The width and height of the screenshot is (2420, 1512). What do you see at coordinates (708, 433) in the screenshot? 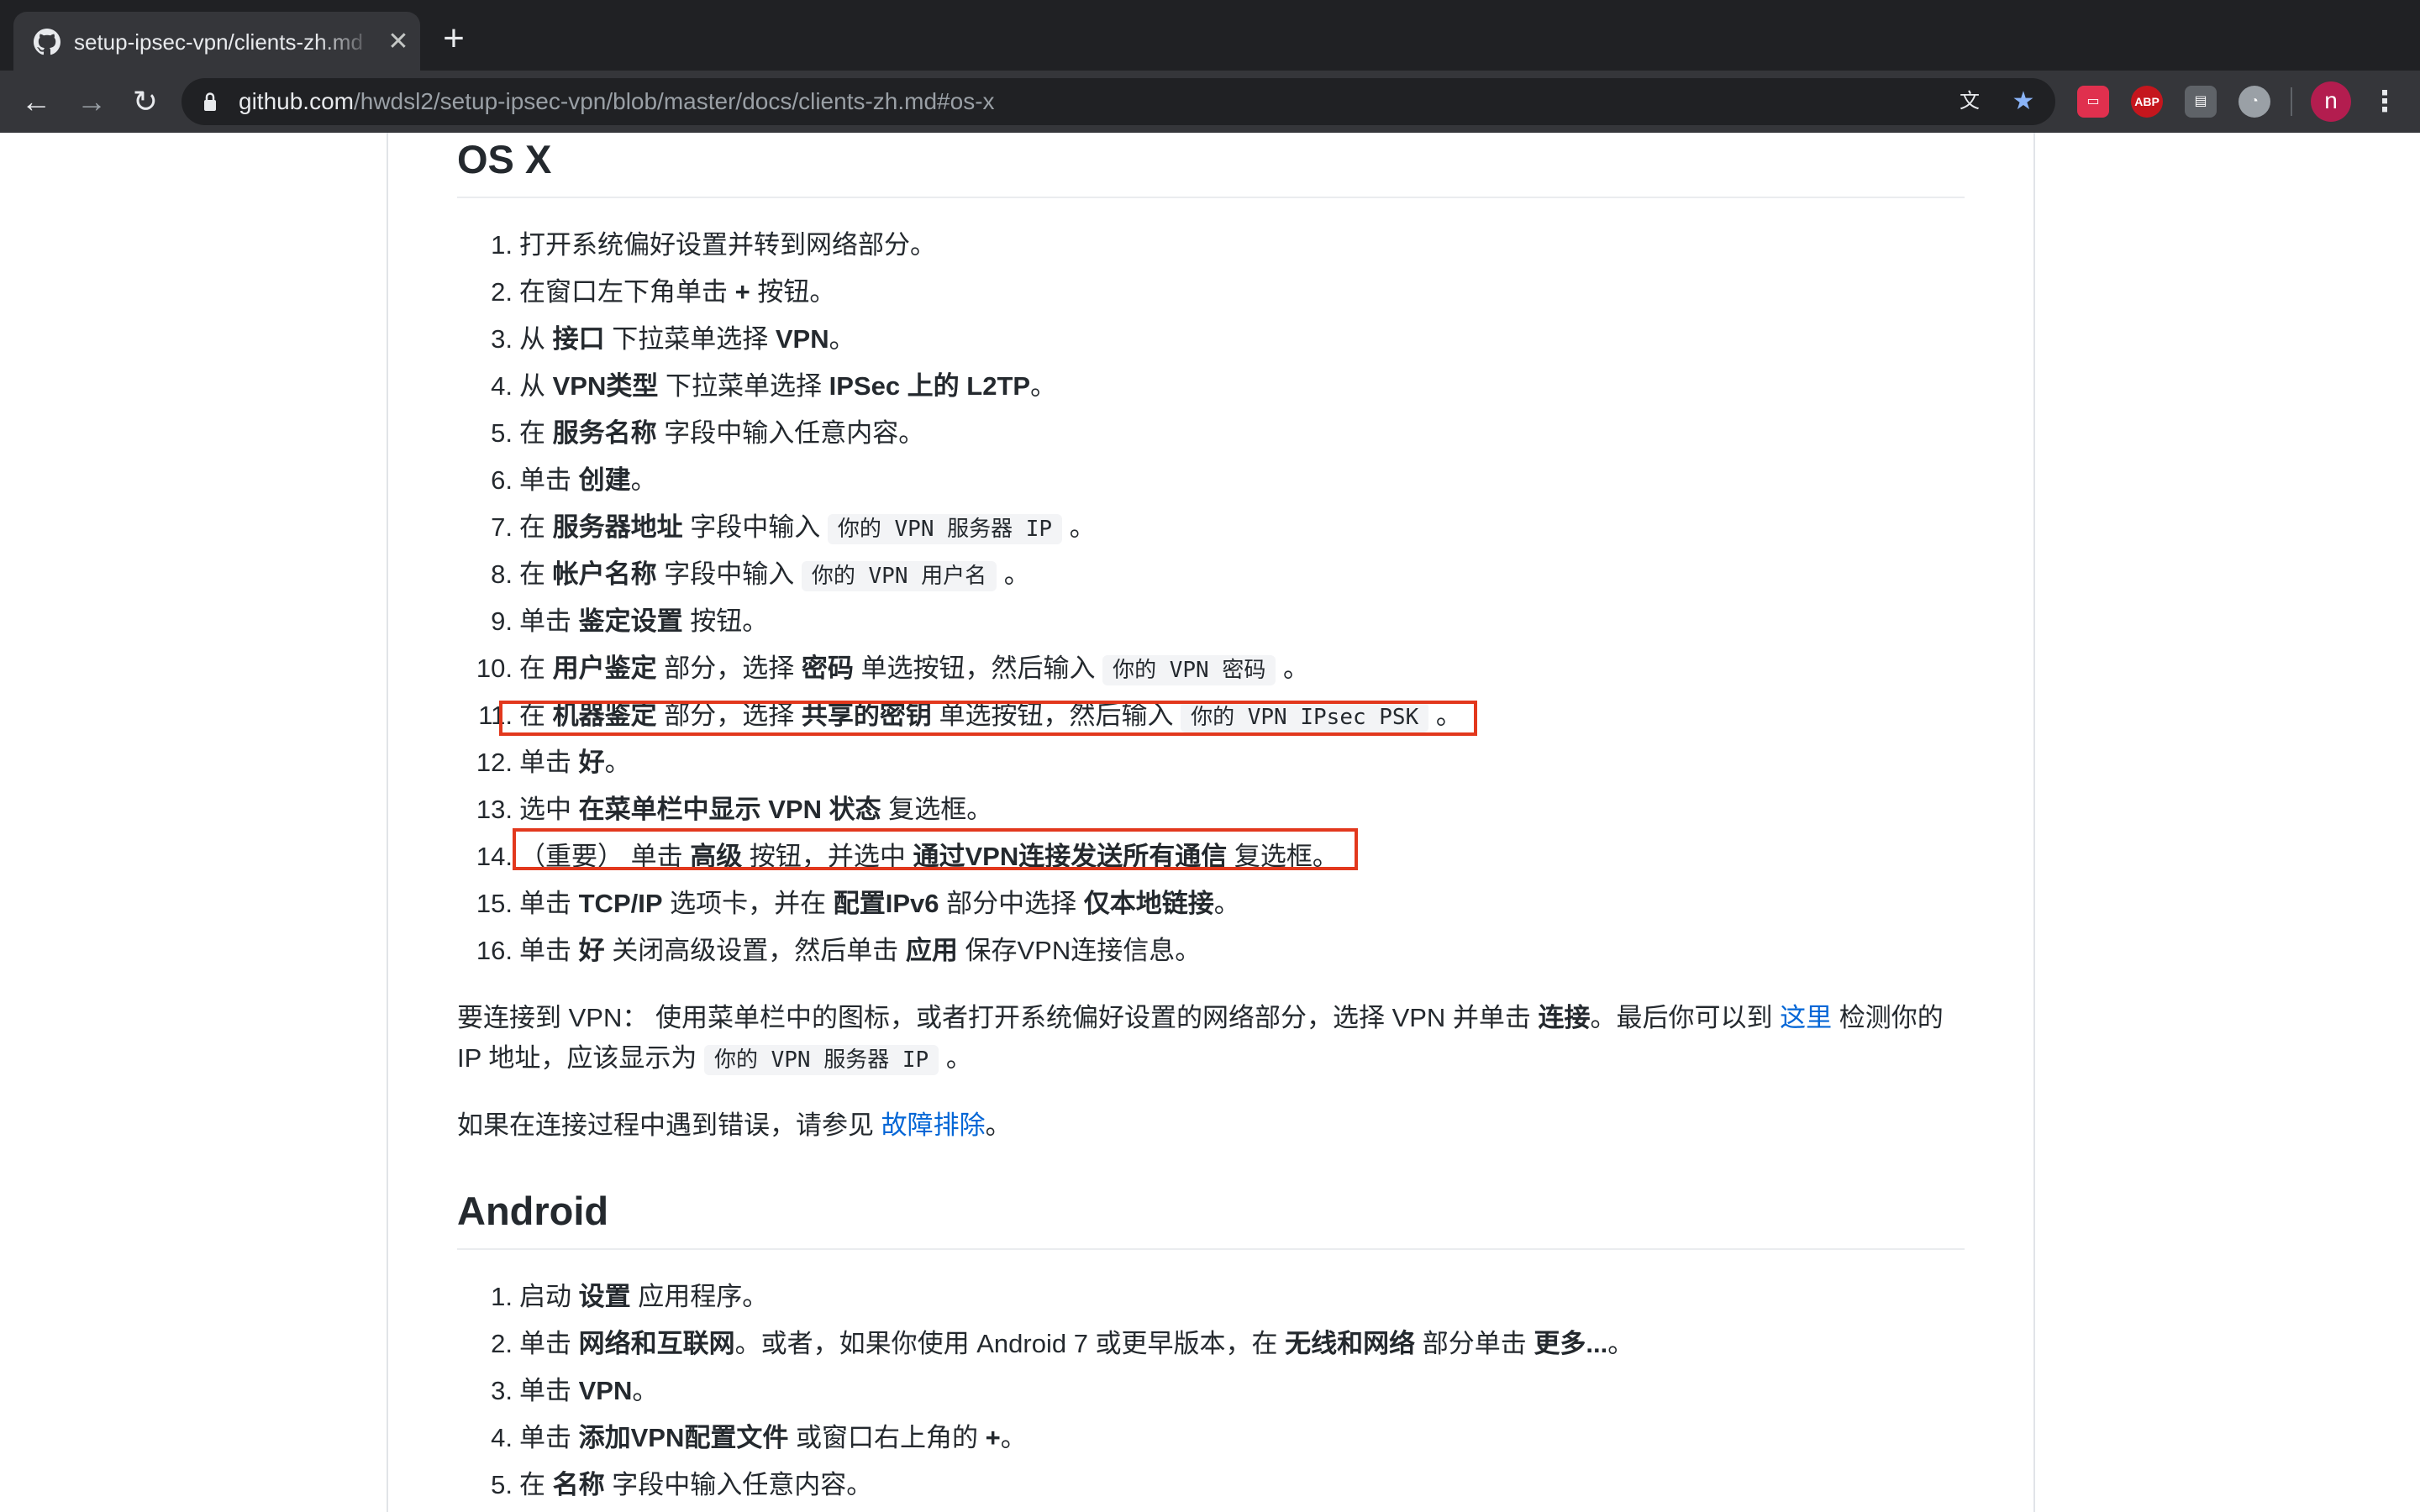
I see `list-item: 5. 在 服务名称 字段中输入任意内容。` at bounding box center [708, 433].